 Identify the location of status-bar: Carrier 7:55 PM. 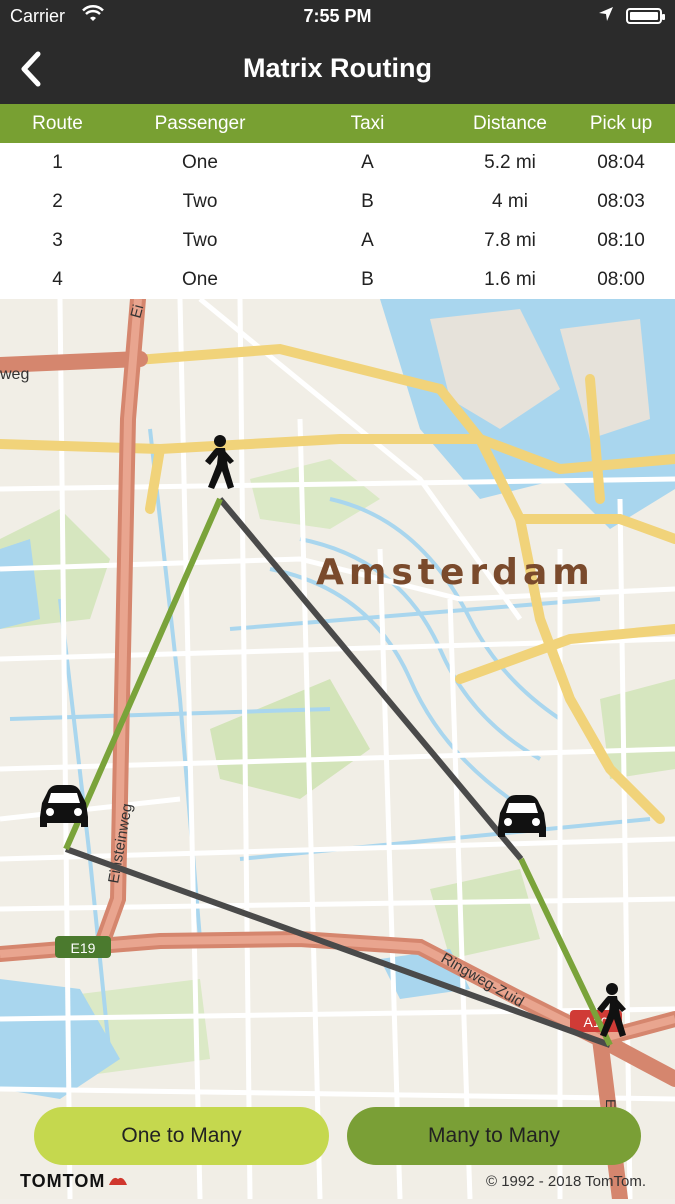
(337, 17).